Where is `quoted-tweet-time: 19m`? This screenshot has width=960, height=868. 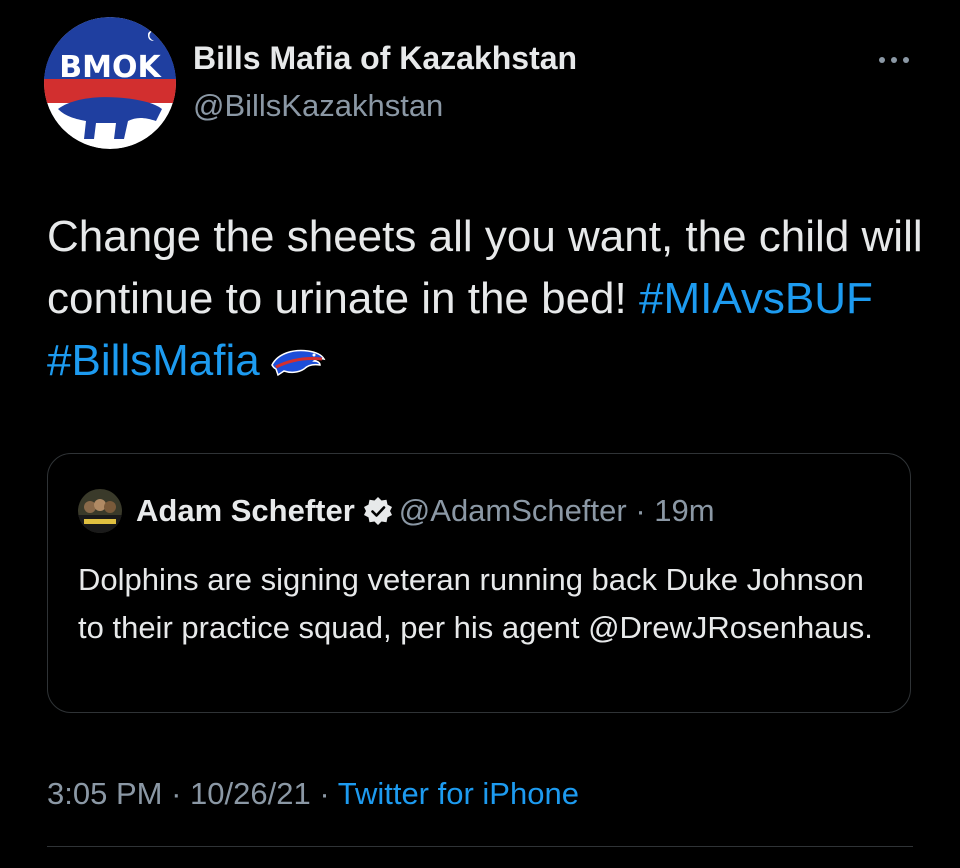
quoted-tweet-time: 19m is located at coordinates (684, 510).